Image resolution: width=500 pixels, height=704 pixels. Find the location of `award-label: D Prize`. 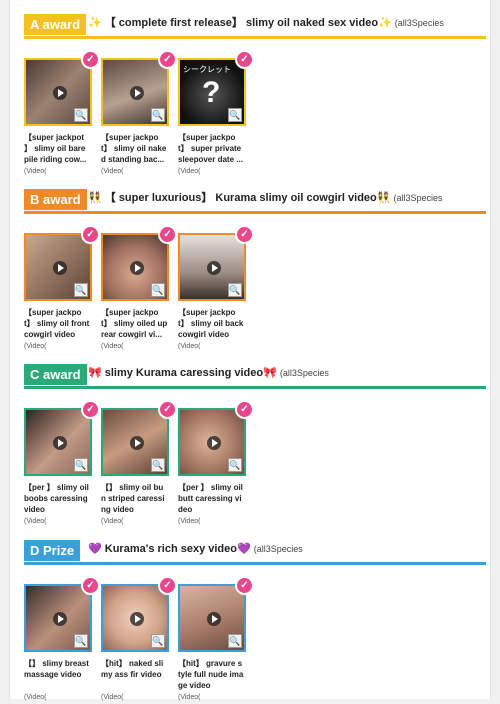

award-label: D Prize is located at coordinates (52, 550).